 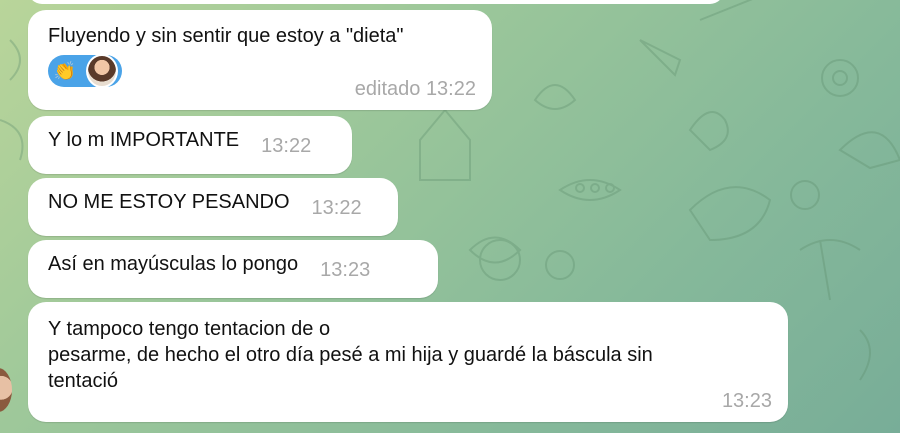 What do you see at coordinates (173, 264) in the screenshot?
I see `message-text: Así en mayúsculas lo pongo` at bounding box center [173, 264].